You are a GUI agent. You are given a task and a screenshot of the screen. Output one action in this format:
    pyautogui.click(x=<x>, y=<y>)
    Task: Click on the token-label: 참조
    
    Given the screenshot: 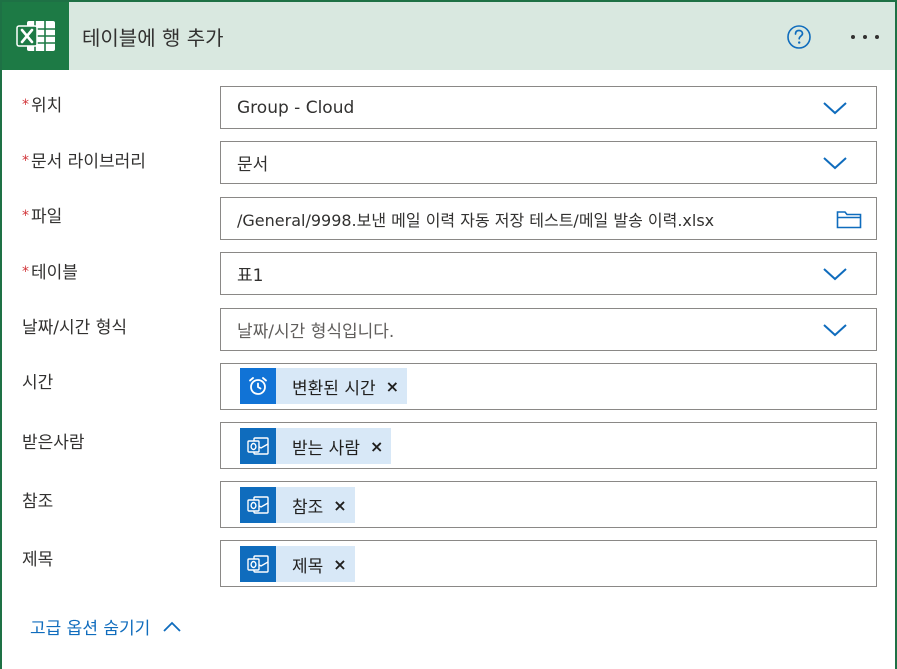 What is the action you would take?
    pyautogui.click(x=308, y=507)
    